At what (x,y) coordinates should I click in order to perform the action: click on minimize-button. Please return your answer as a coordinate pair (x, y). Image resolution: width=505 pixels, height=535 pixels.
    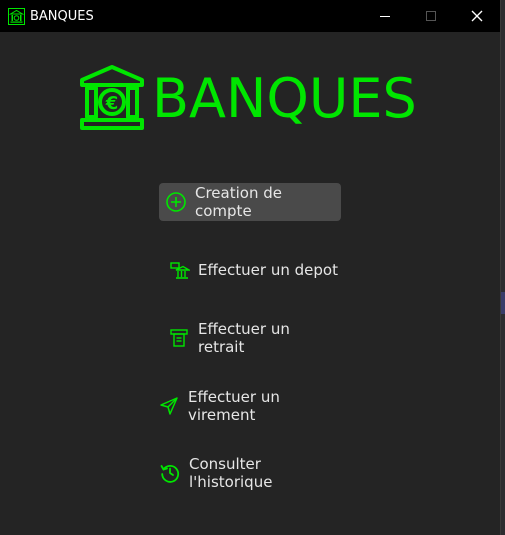
    Looking at the image, I should click on (385, 16).